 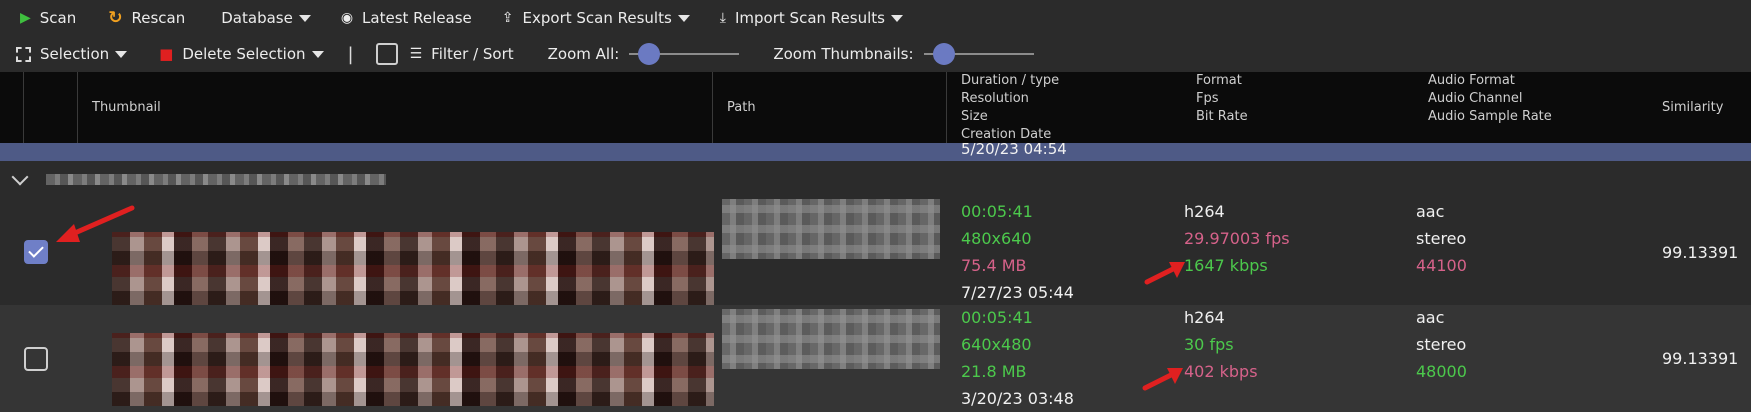 I want to click on audio-sample-rate-value: 44100, so click(x=1441, y=265).